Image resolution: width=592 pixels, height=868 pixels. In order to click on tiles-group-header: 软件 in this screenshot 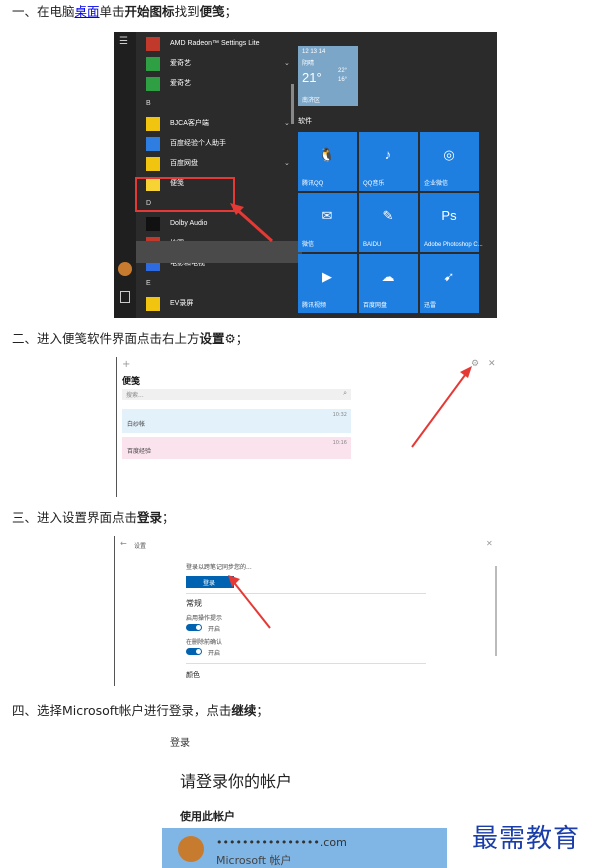, I will do `click(305, 121)`.